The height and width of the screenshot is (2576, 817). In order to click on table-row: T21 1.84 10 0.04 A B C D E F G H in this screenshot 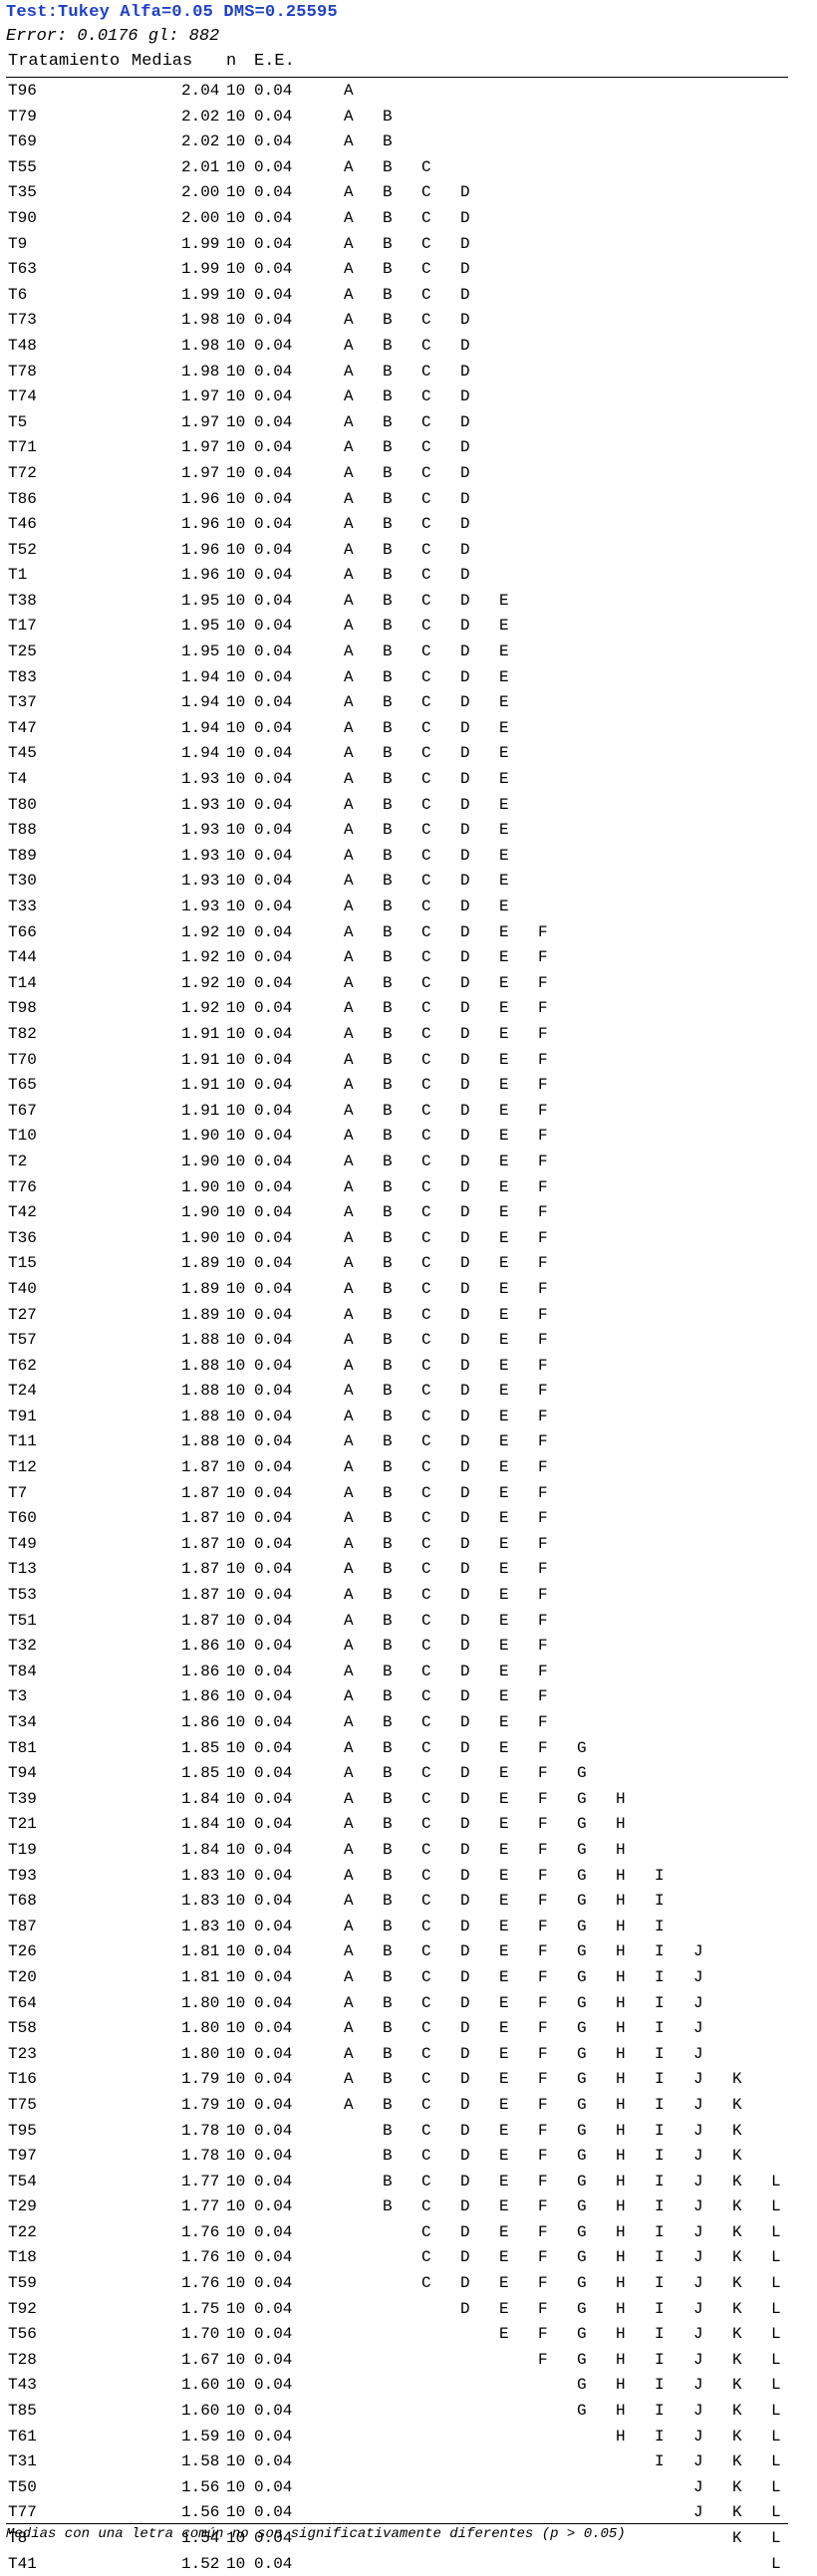, I will do `click(408, 1824)`.